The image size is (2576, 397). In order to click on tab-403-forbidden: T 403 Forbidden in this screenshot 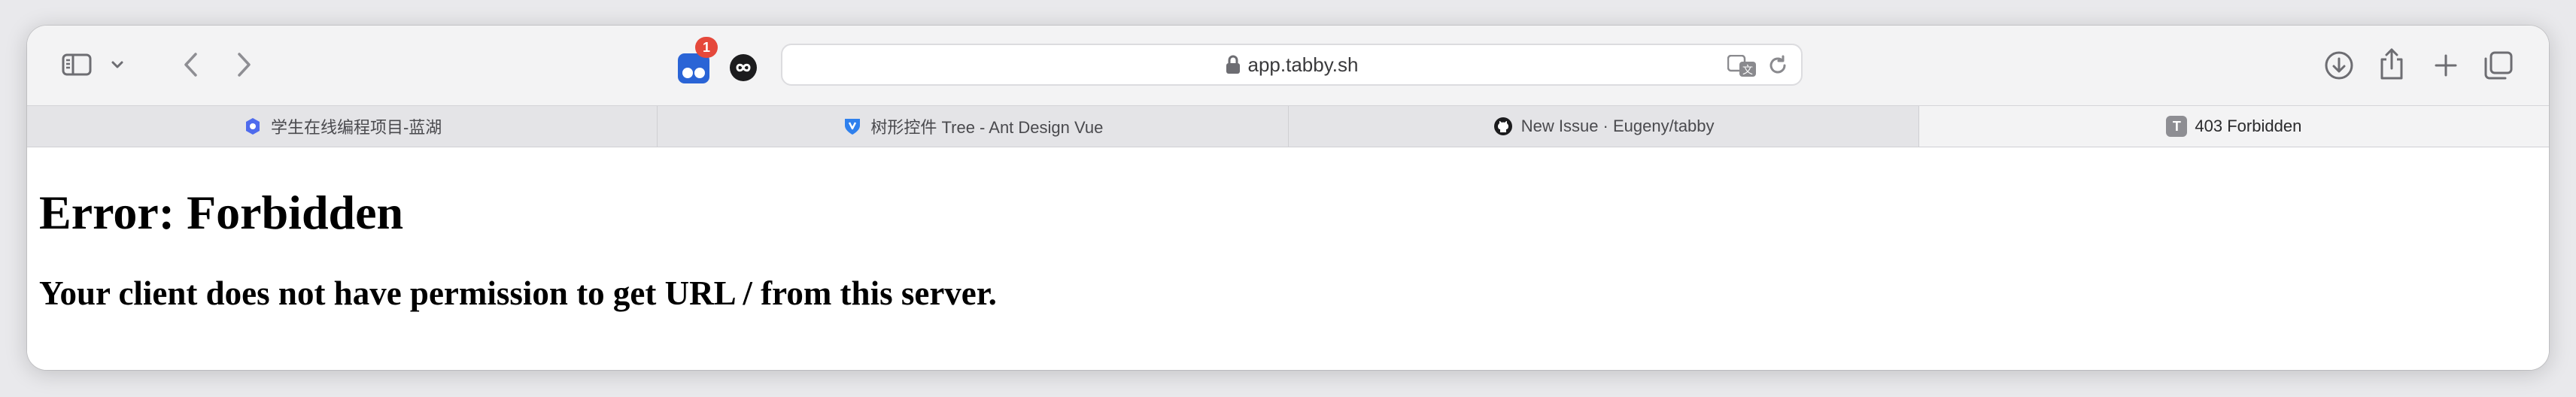, I will do `click(2234, 126)`.